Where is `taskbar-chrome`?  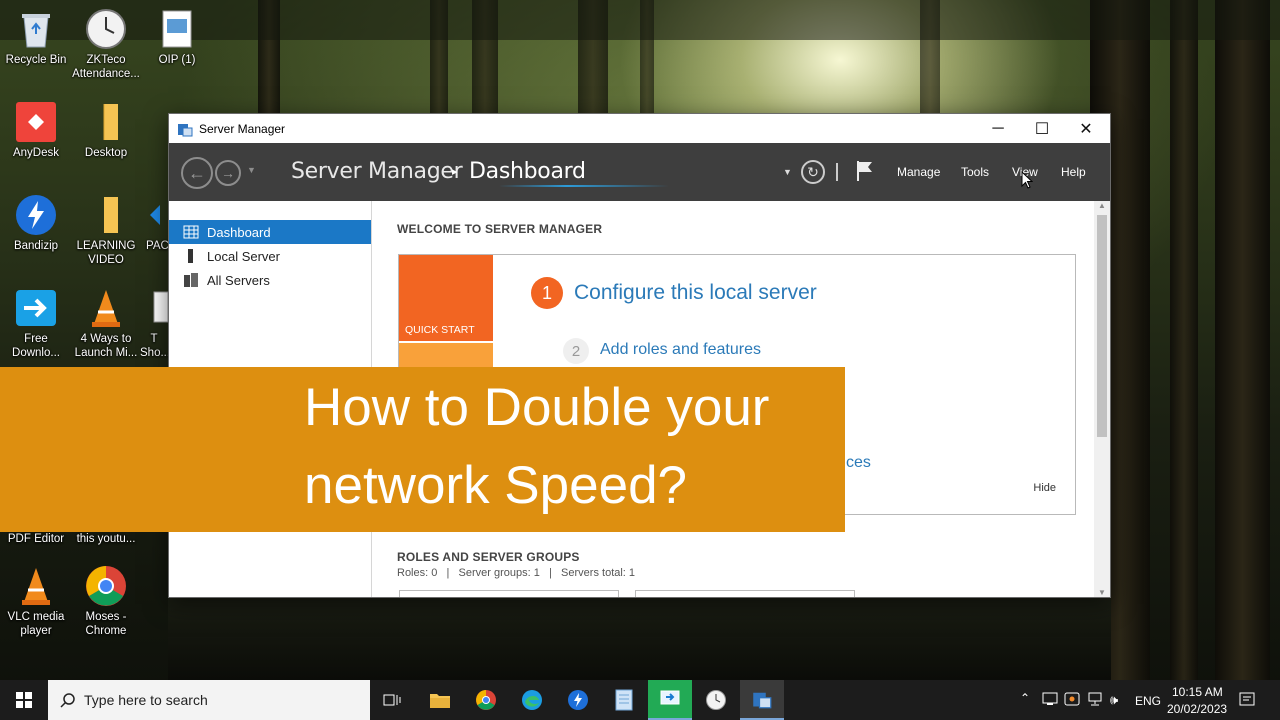 taskbar-chrome is located at coordinates (486, 700).